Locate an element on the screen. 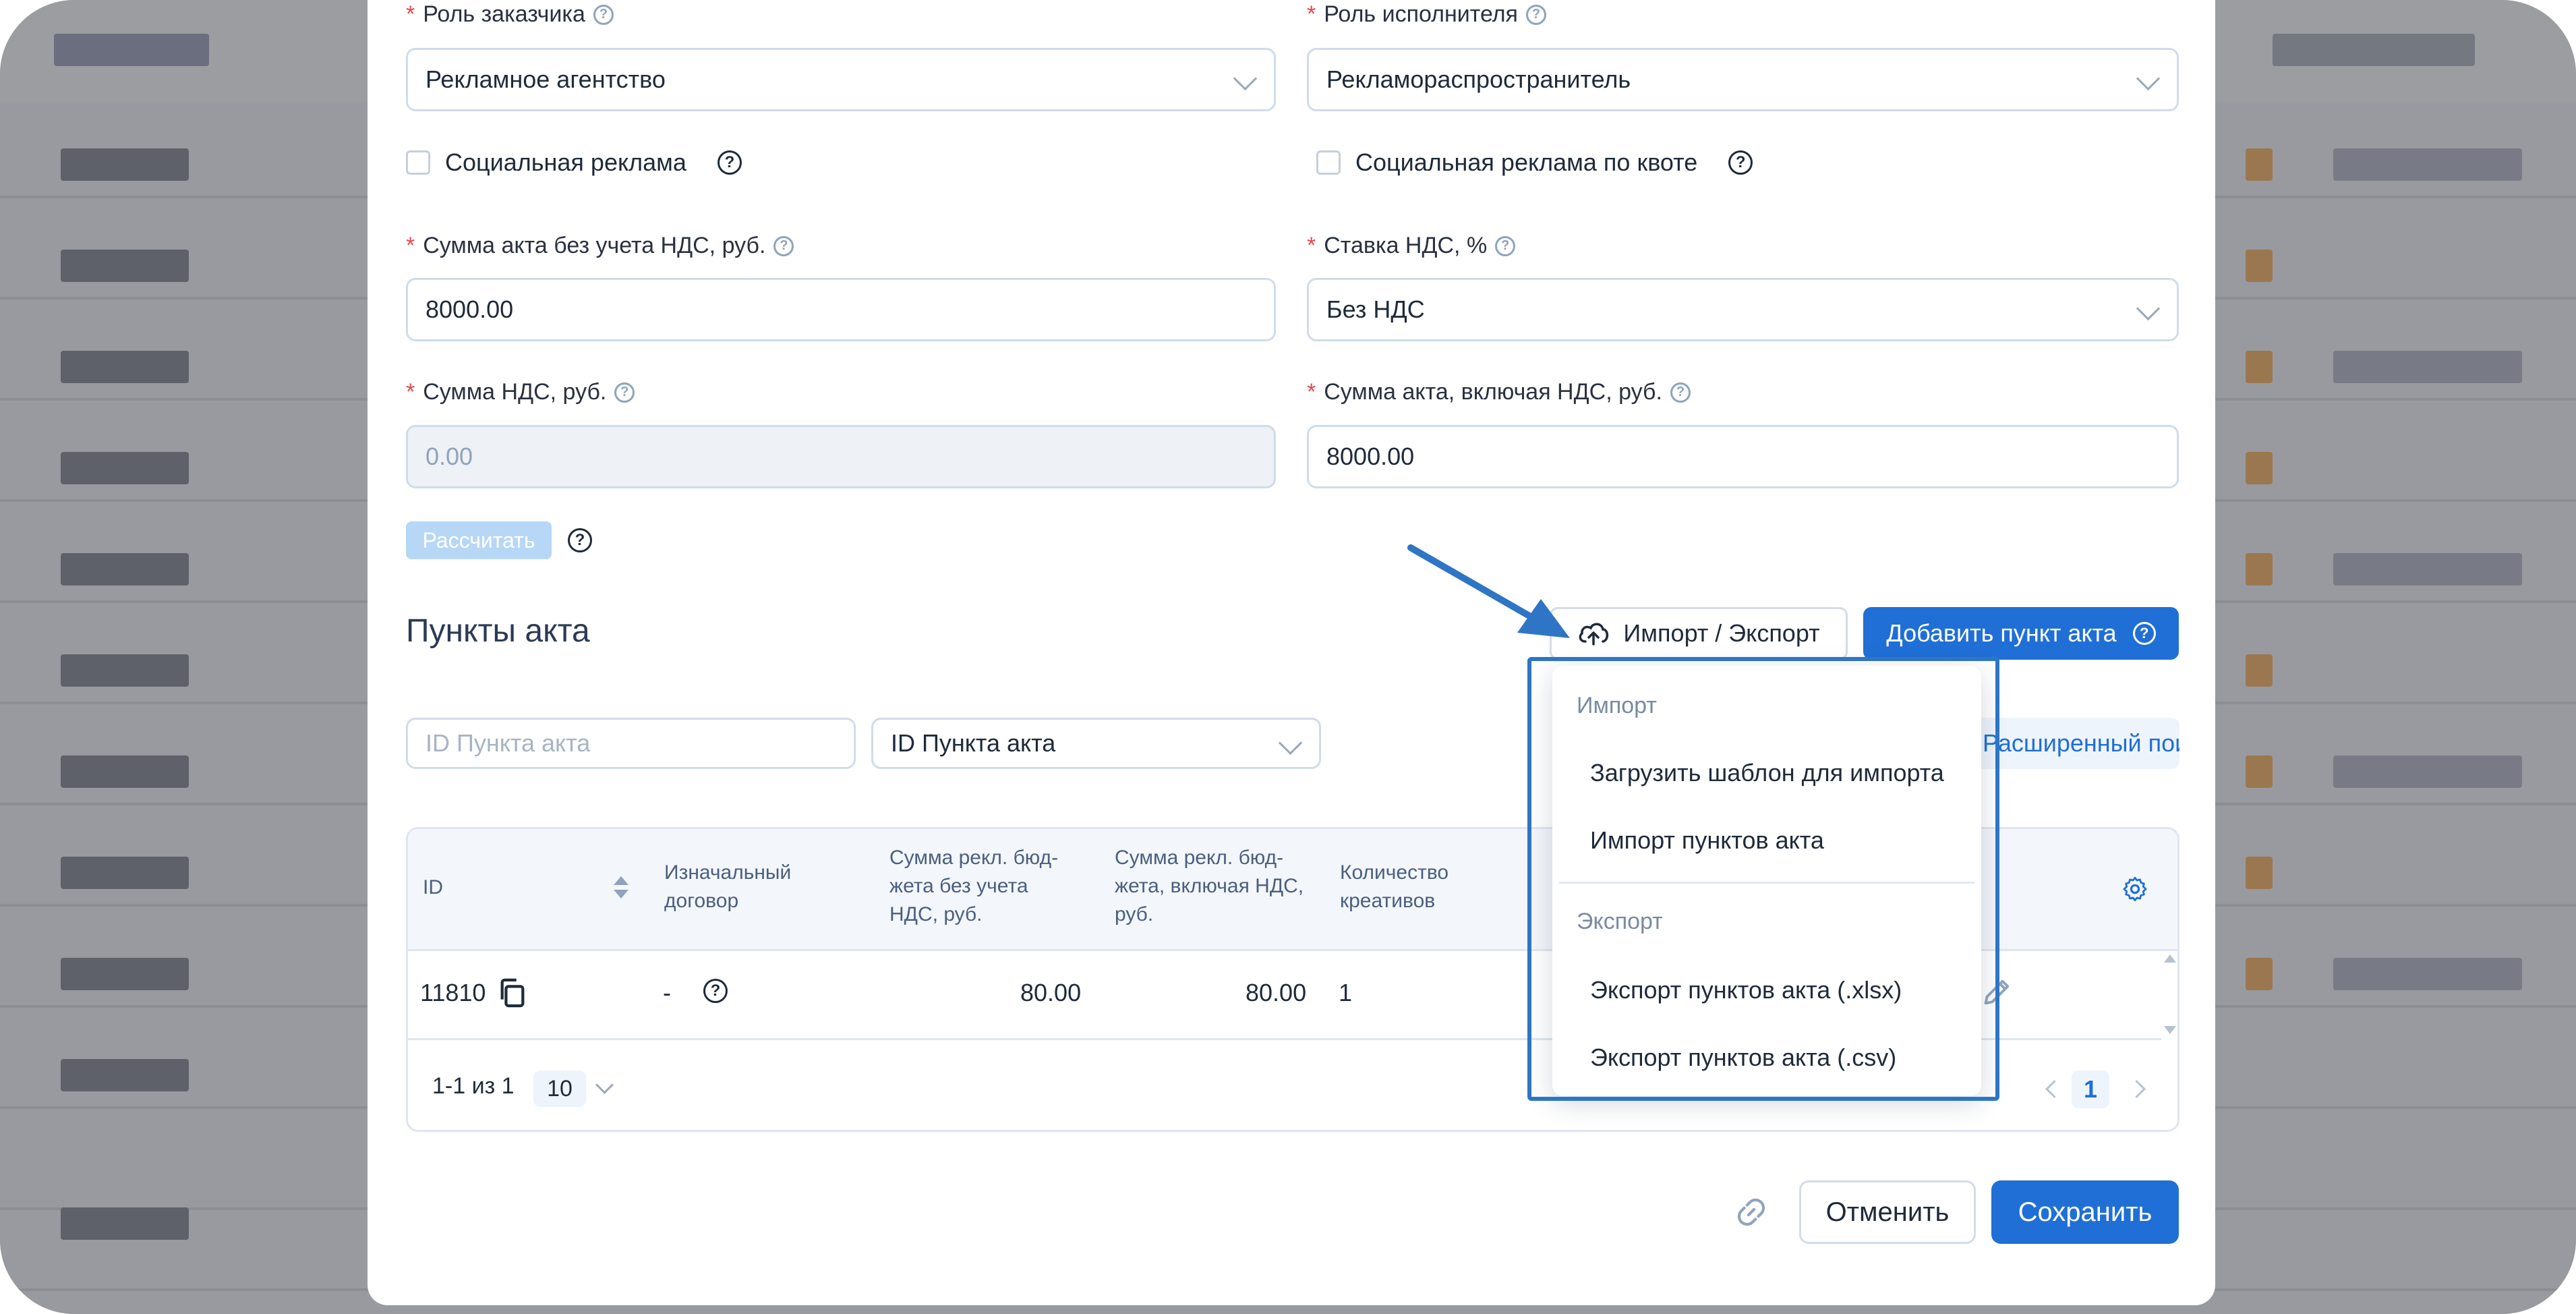  annotation-highlight-box is located at coordinates (1763, 879).